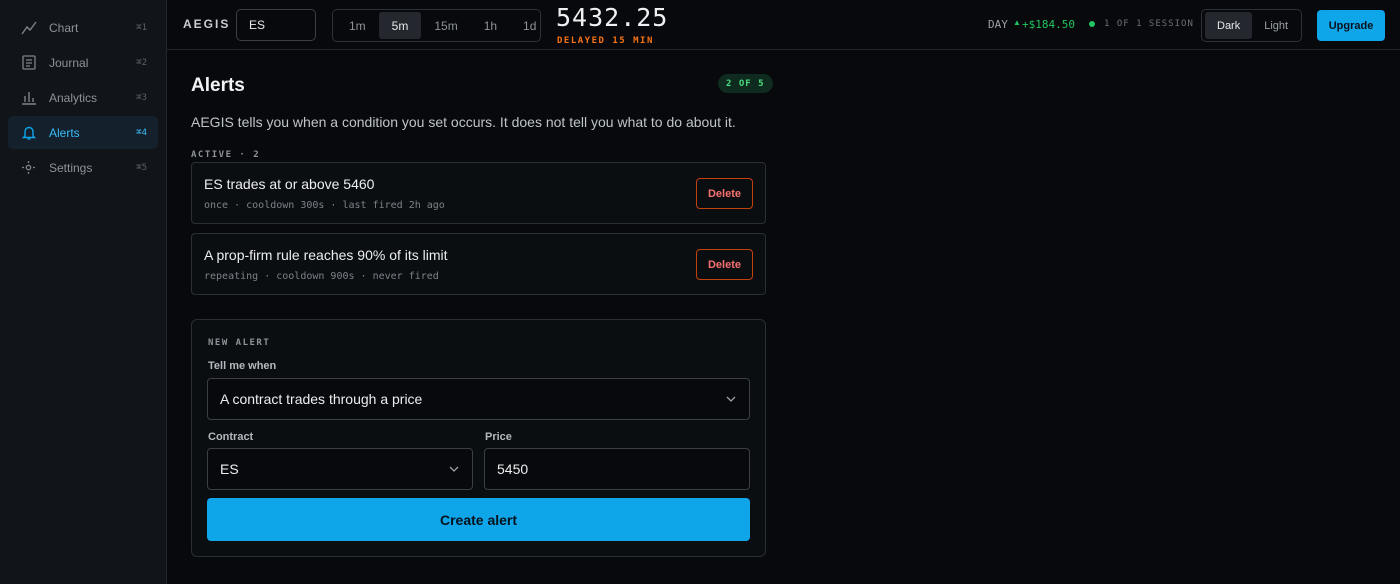 The image size is (1400, 584). What do you see at coordinates (231, 437) in the screenshot?
I see `contract-label: Contract` at bounding box center [231, 437].